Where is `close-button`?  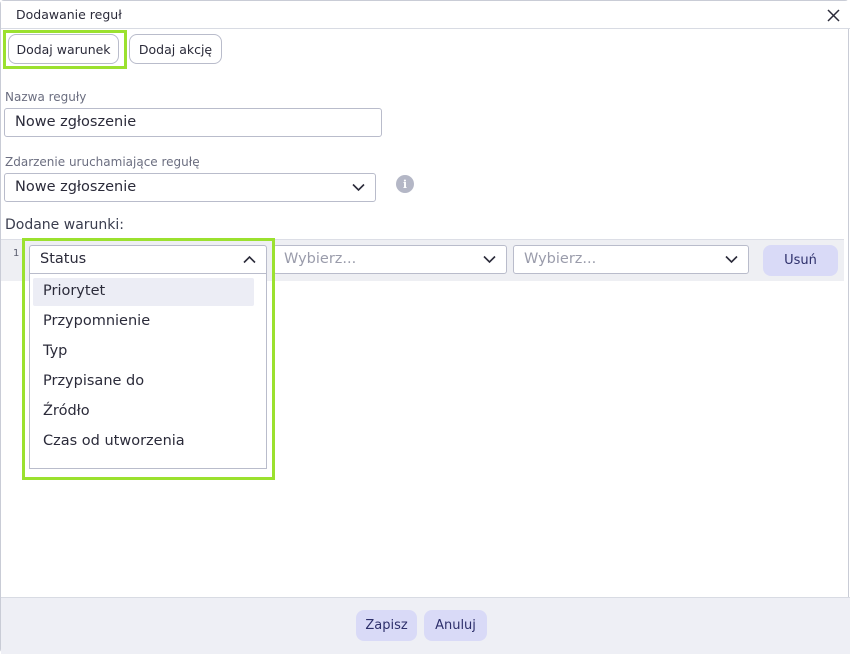 close-button is located at coordinates (833, 15).